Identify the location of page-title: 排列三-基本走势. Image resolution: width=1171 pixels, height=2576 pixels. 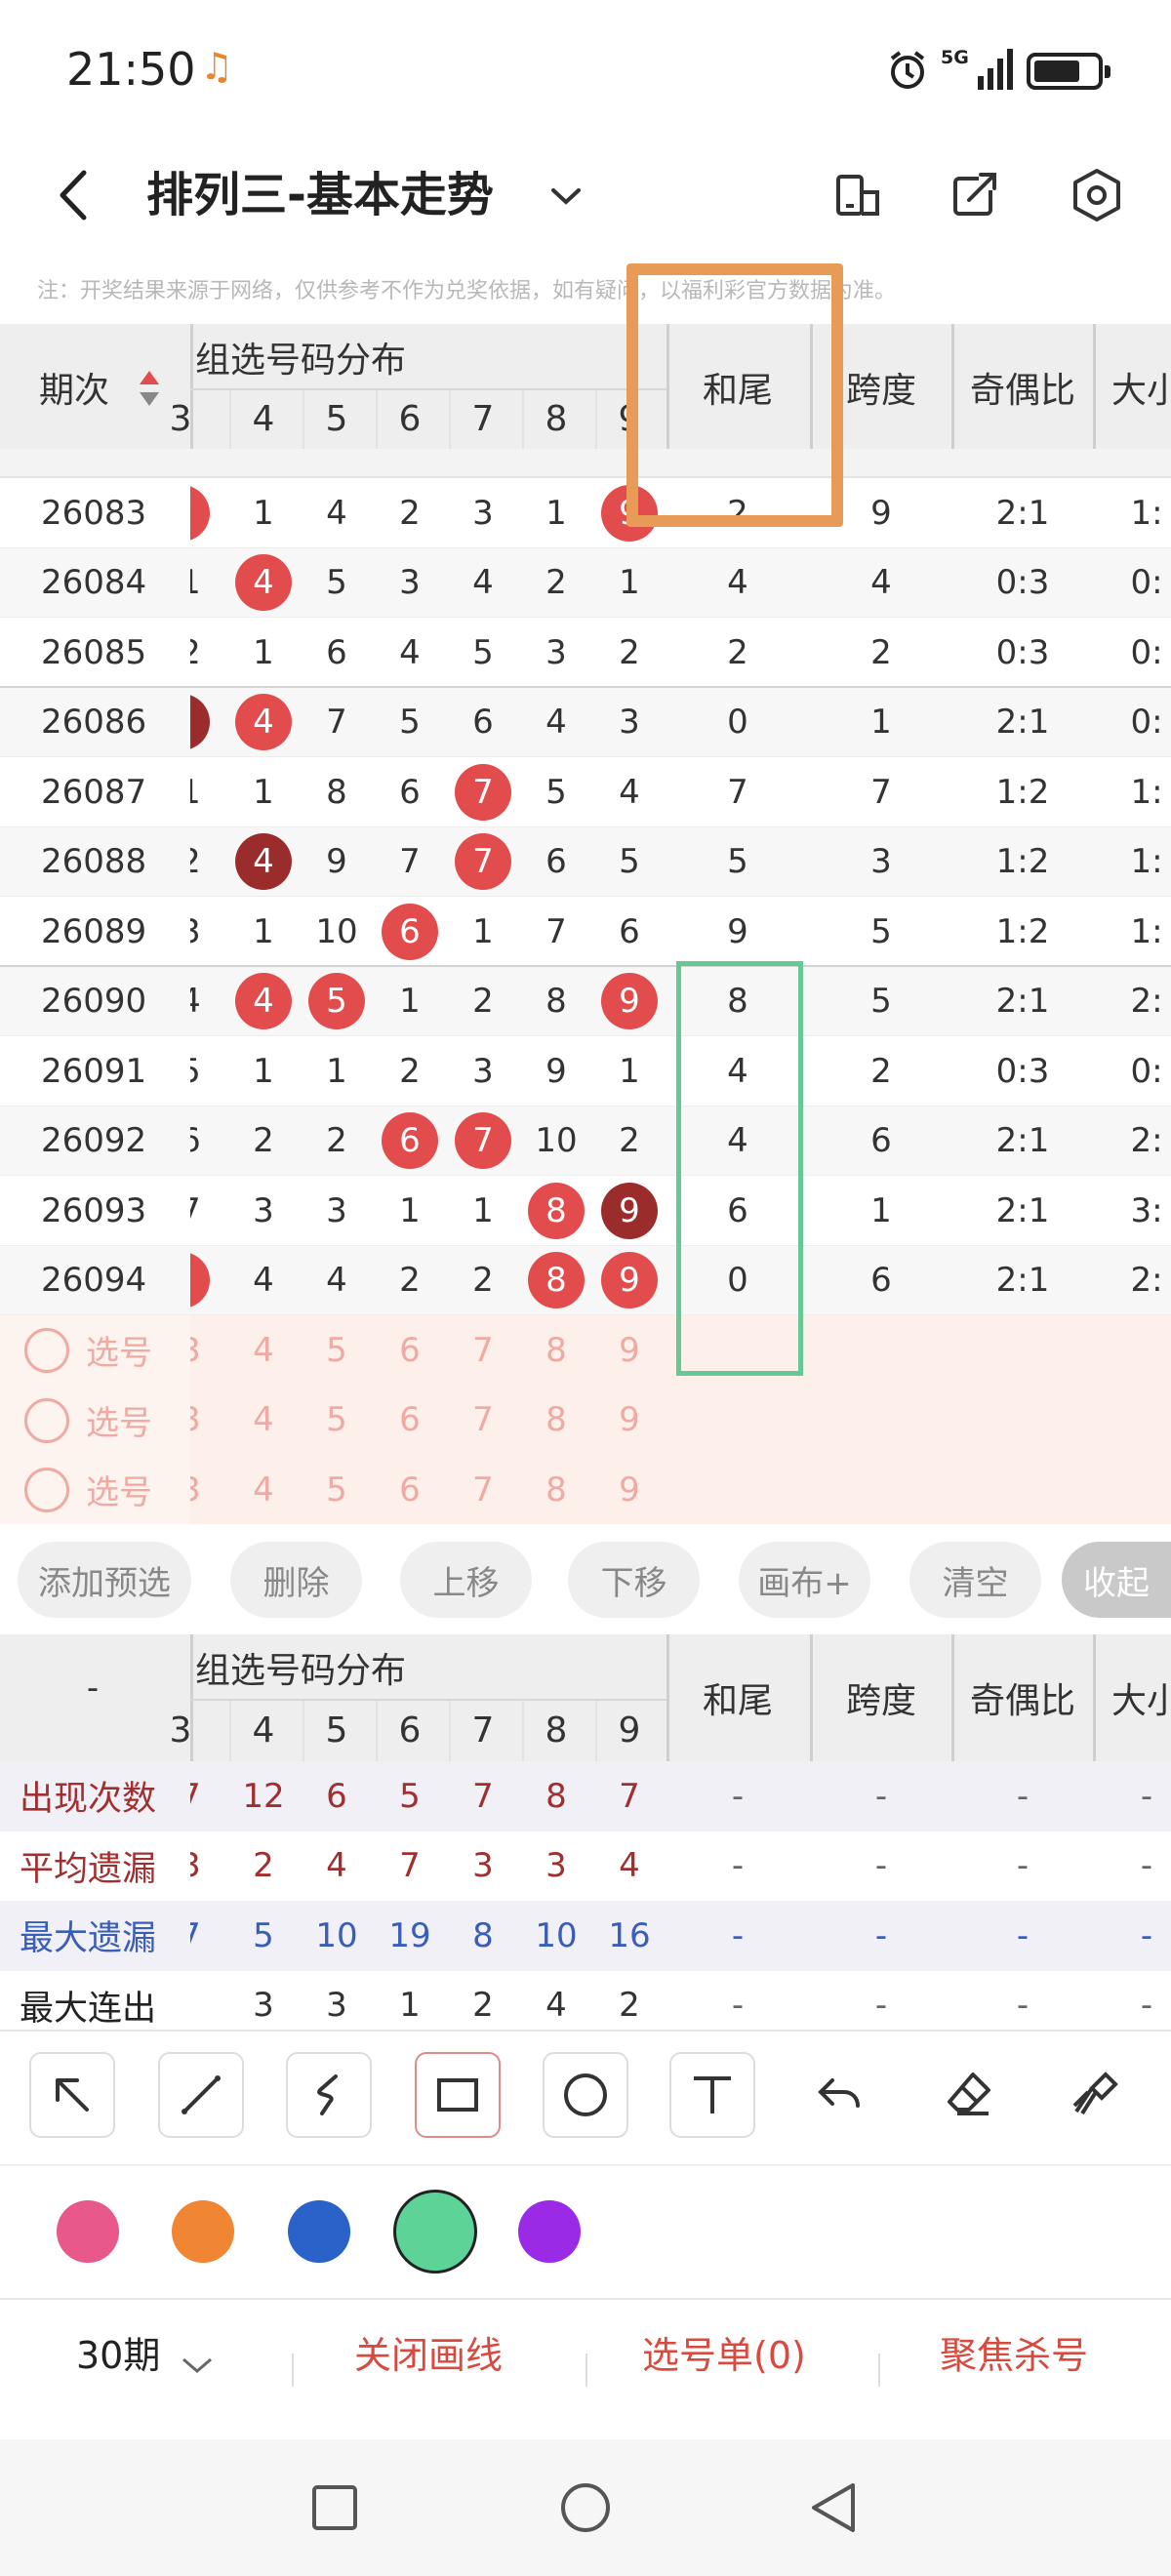
(320, 190).